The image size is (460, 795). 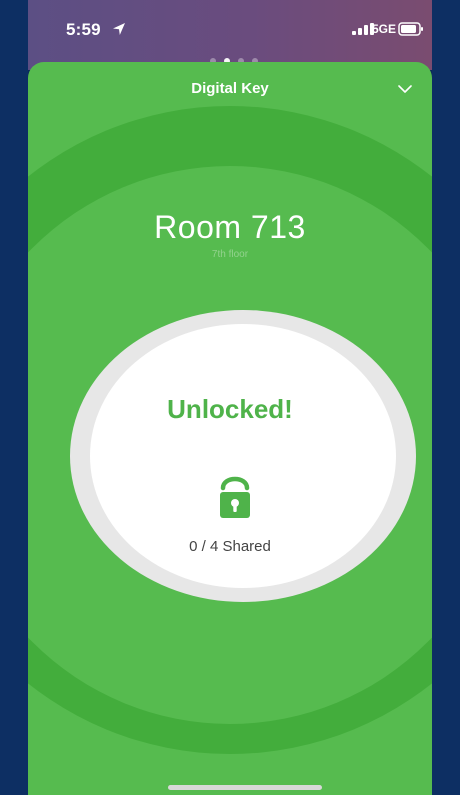 What do you see at coordinates (410, 29) in the screenshot?
I see `battery-icon` at bounding box center [410, 29].